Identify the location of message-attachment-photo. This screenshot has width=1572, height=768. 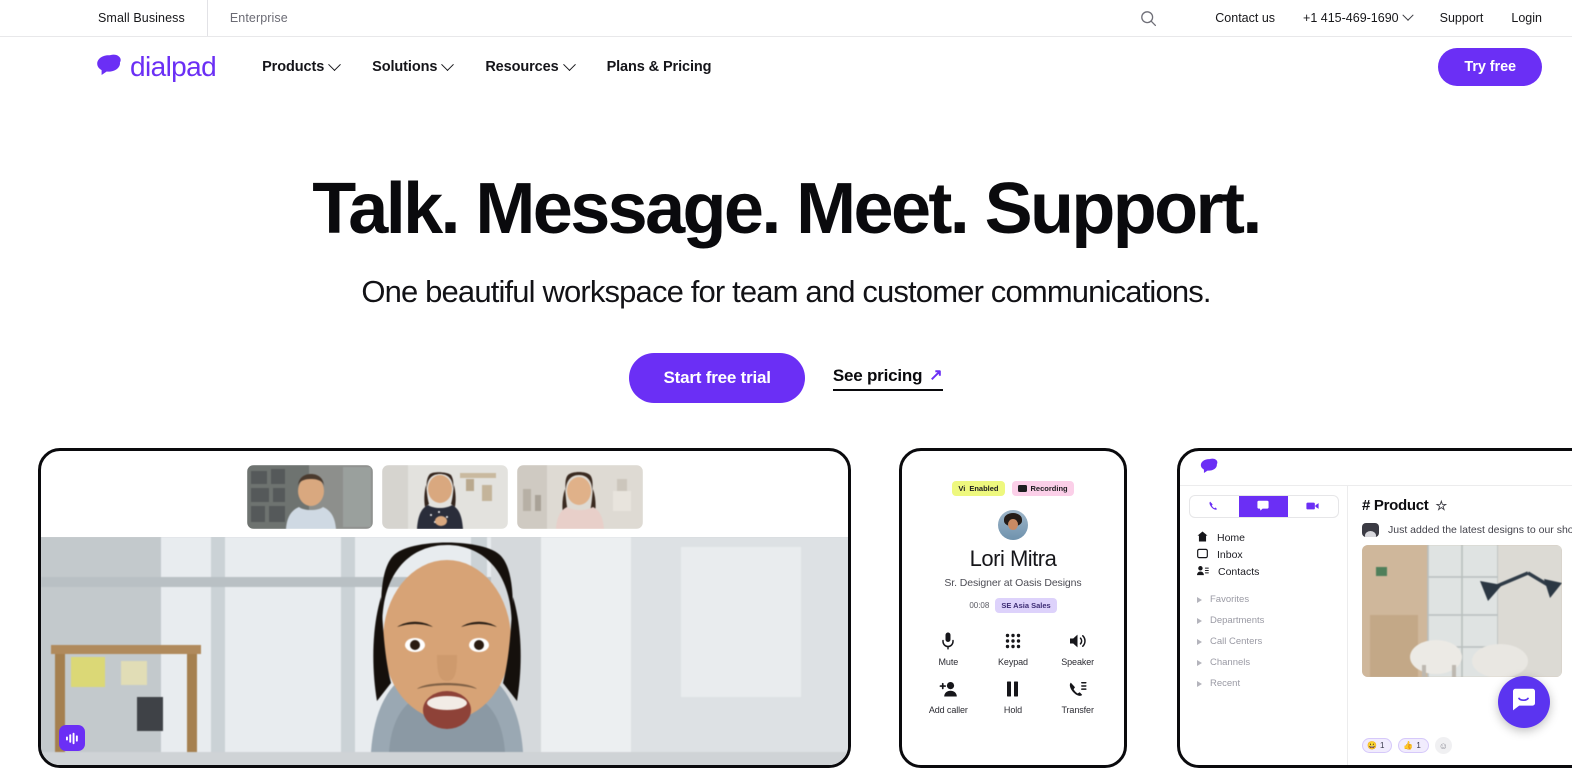
(1462, 611).